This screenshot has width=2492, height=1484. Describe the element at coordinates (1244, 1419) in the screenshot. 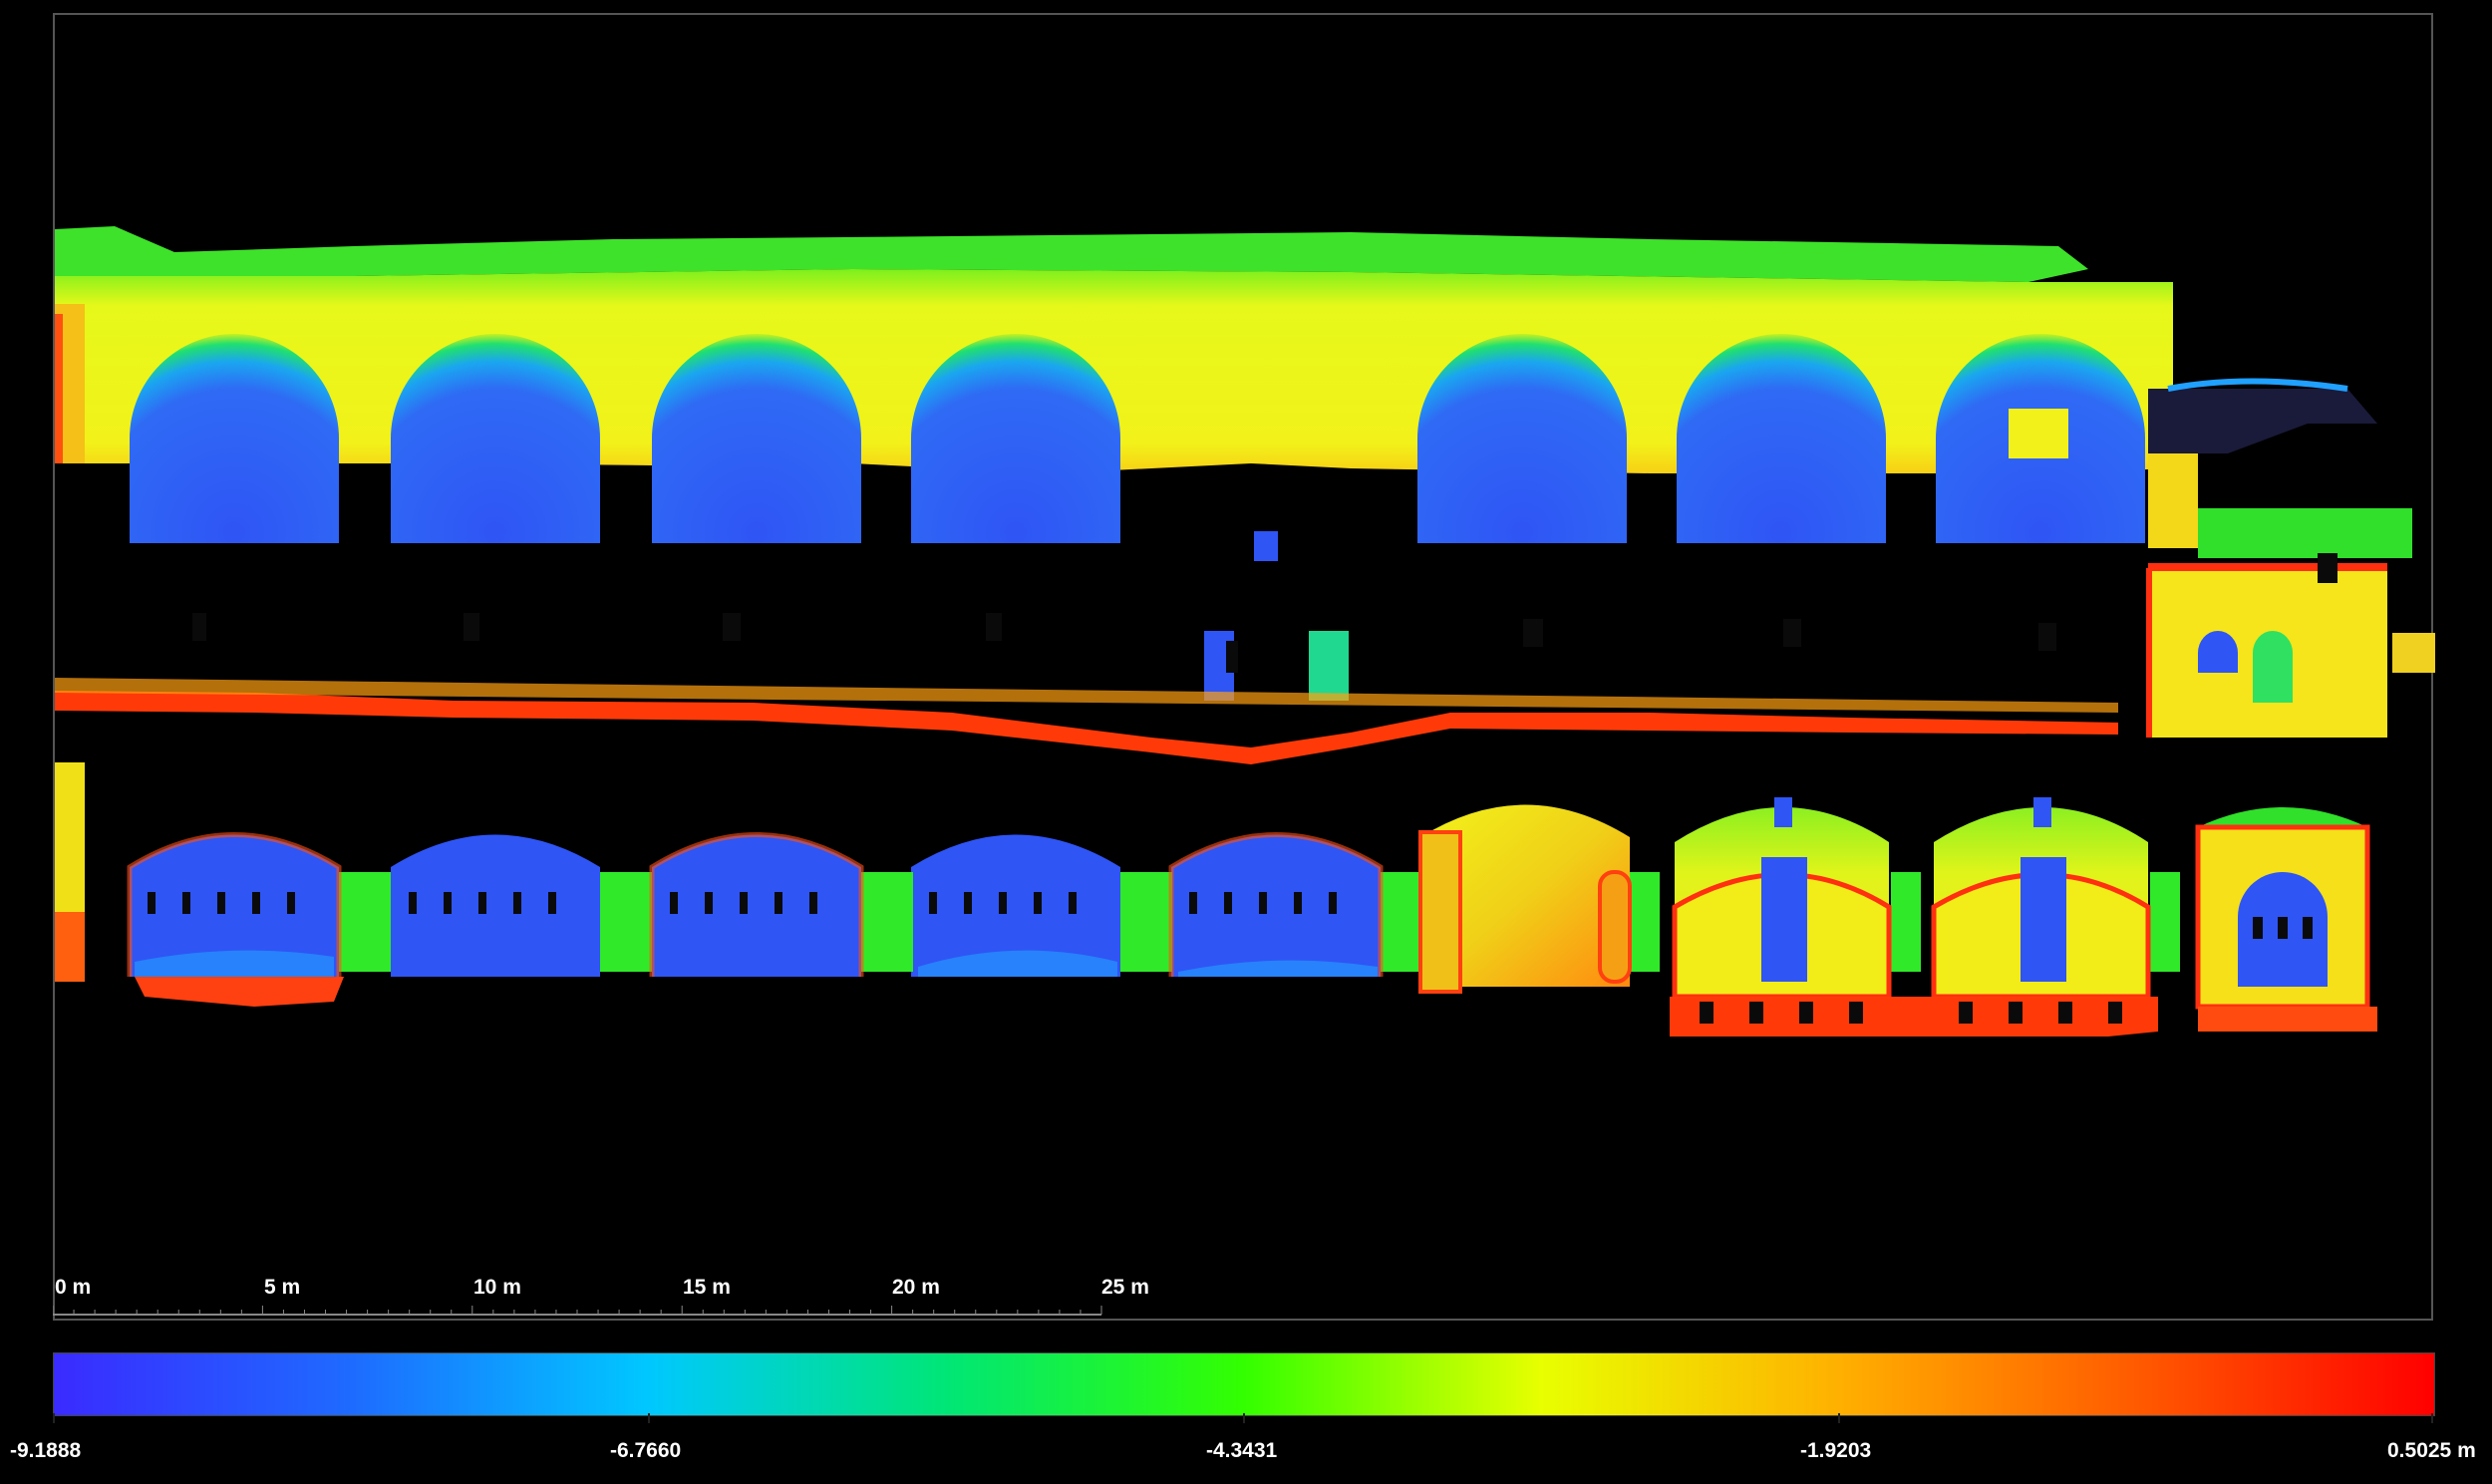

I see `color-scale-ticks` at that location.